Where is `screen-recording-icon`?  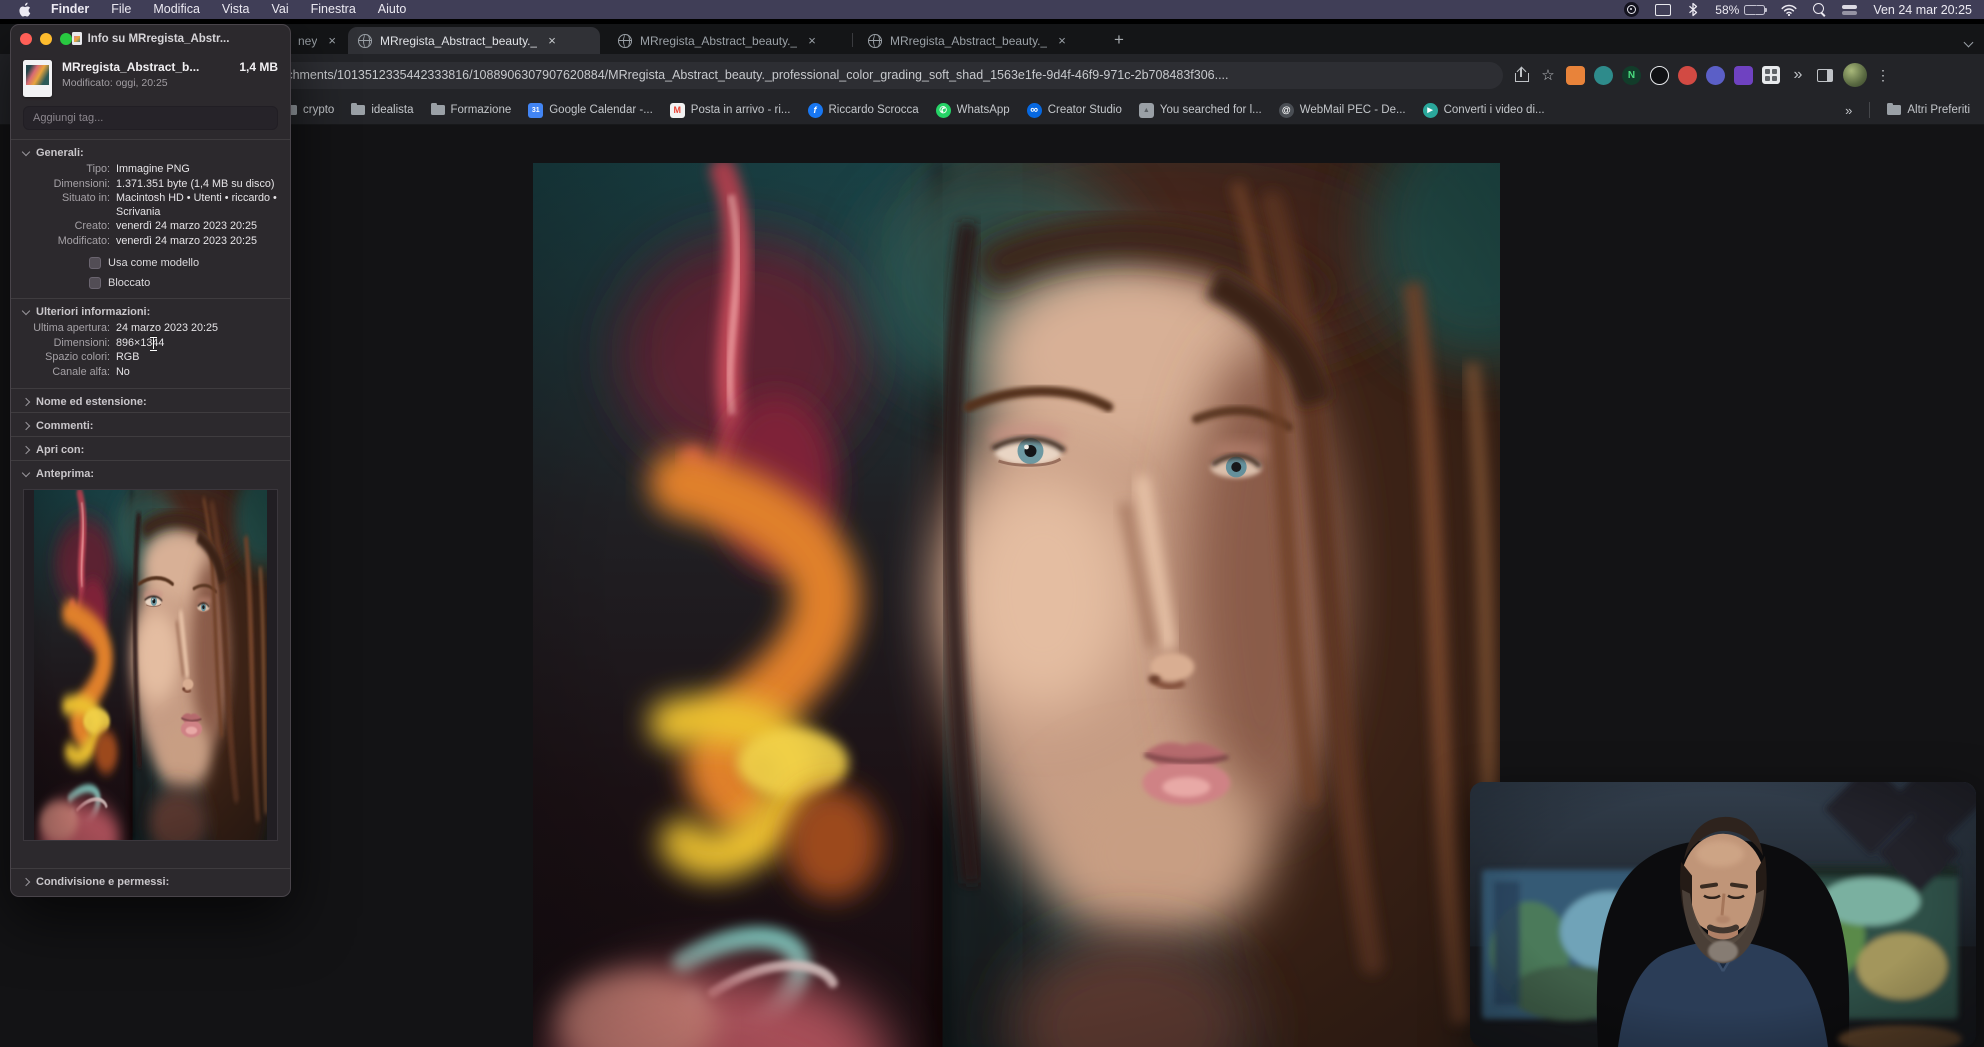
screen-recording-icon is located at coordinates (1632, 9).